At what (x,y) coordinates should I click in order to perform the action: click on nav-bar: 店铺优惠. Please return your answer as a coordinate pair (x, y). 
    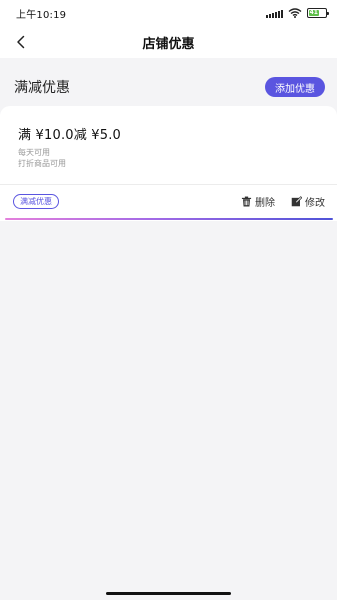
    Looking at the image, I should click on (168, 42).